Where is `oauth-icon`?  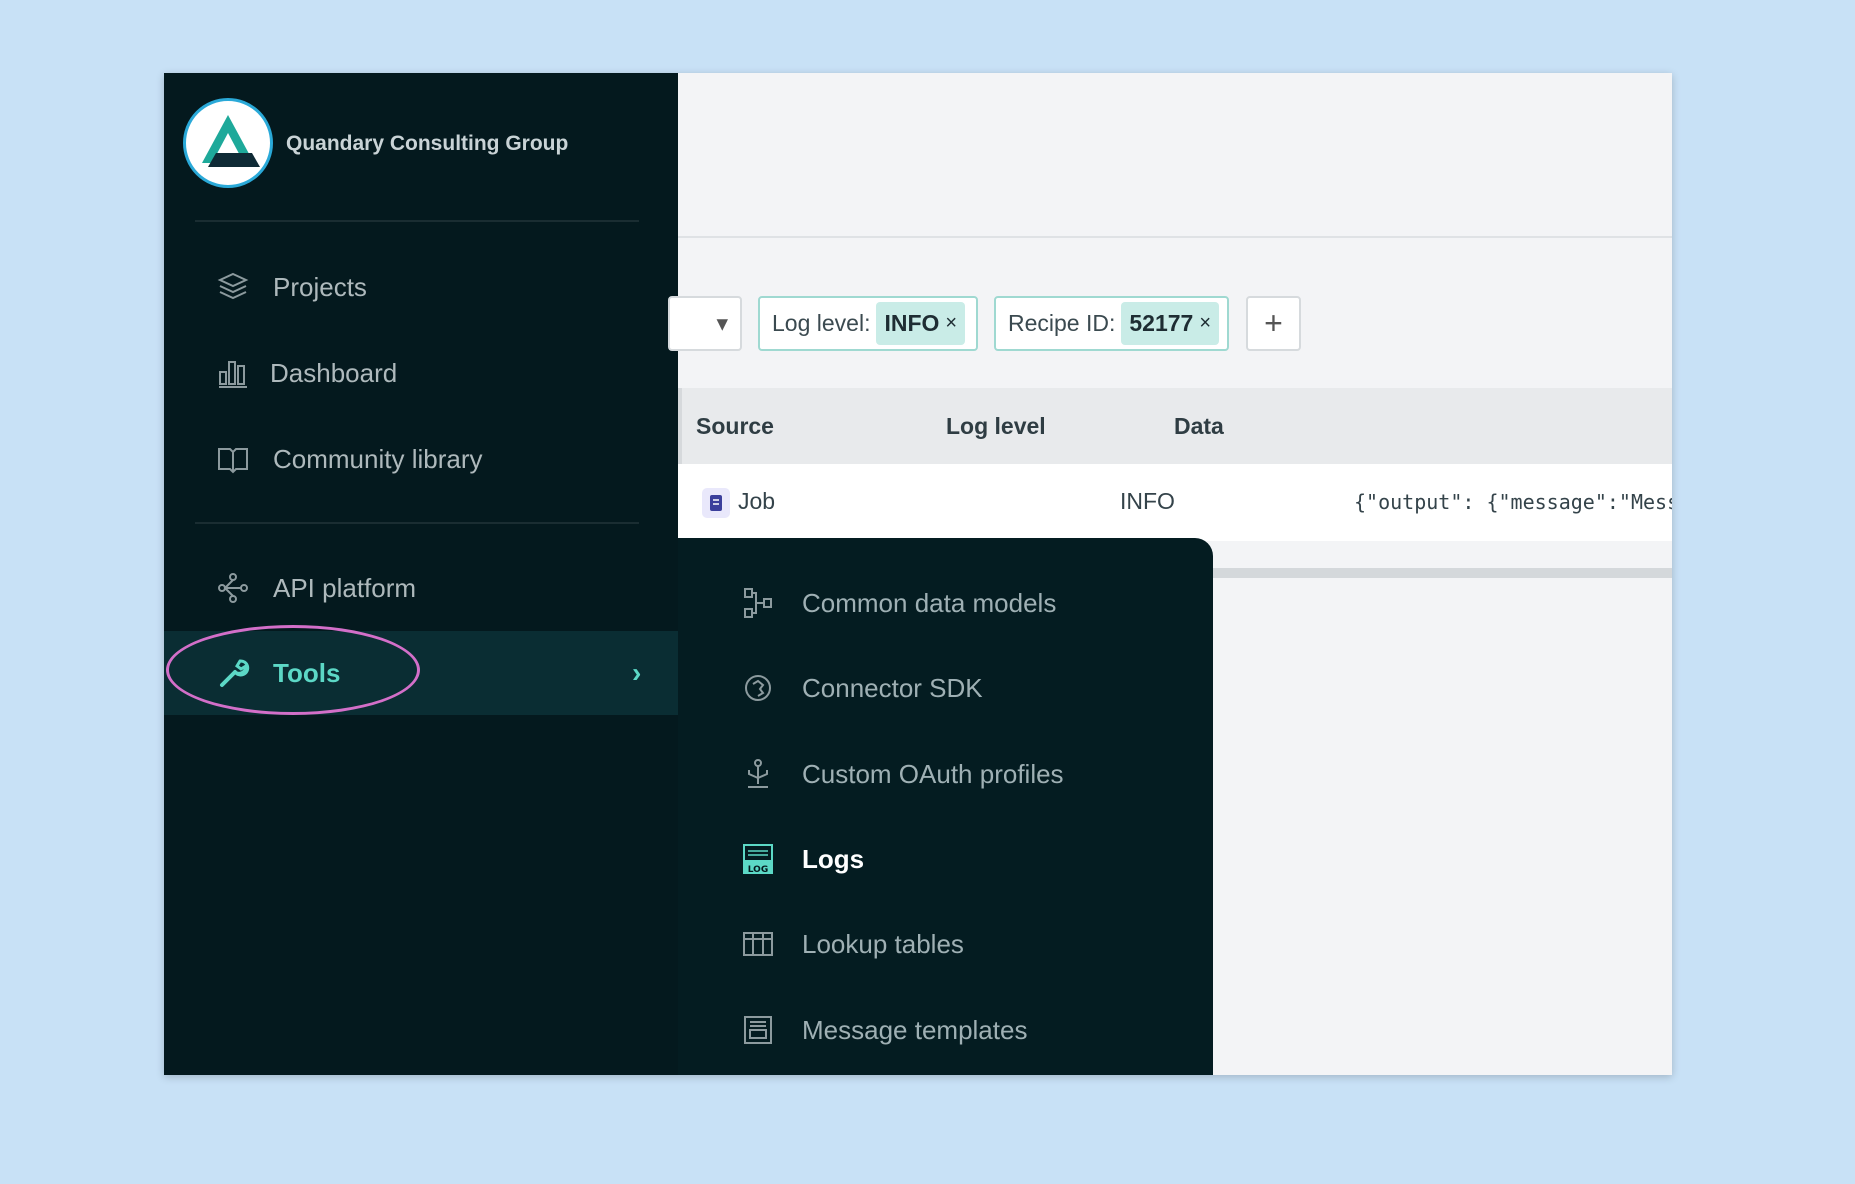
oauth-icon is located at coordinates (758, 774).